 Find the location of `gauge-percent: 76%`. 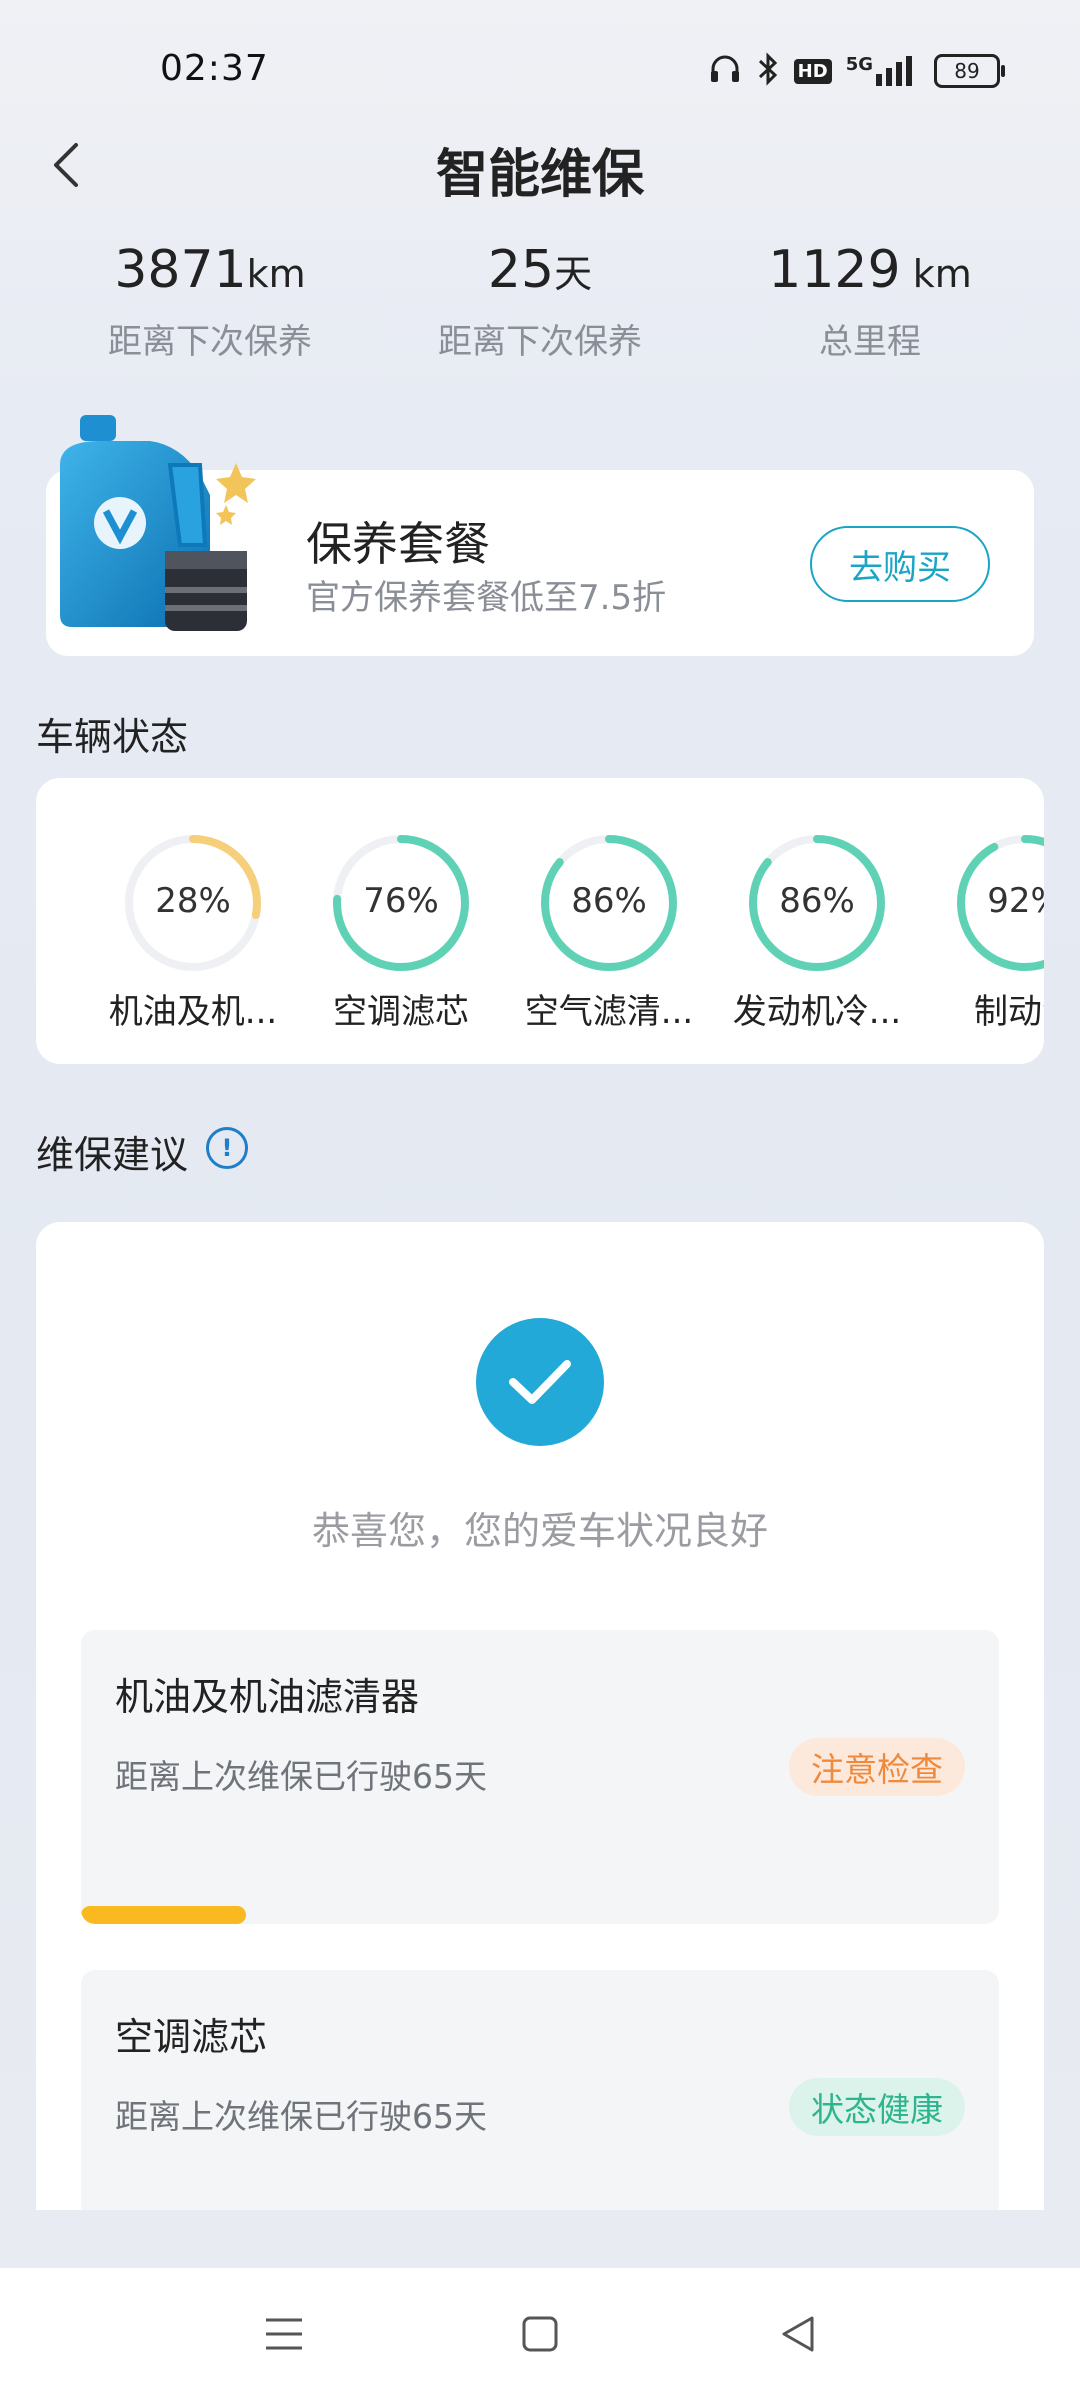

gauge-percent: 76% is located at coordinates (401, 901).